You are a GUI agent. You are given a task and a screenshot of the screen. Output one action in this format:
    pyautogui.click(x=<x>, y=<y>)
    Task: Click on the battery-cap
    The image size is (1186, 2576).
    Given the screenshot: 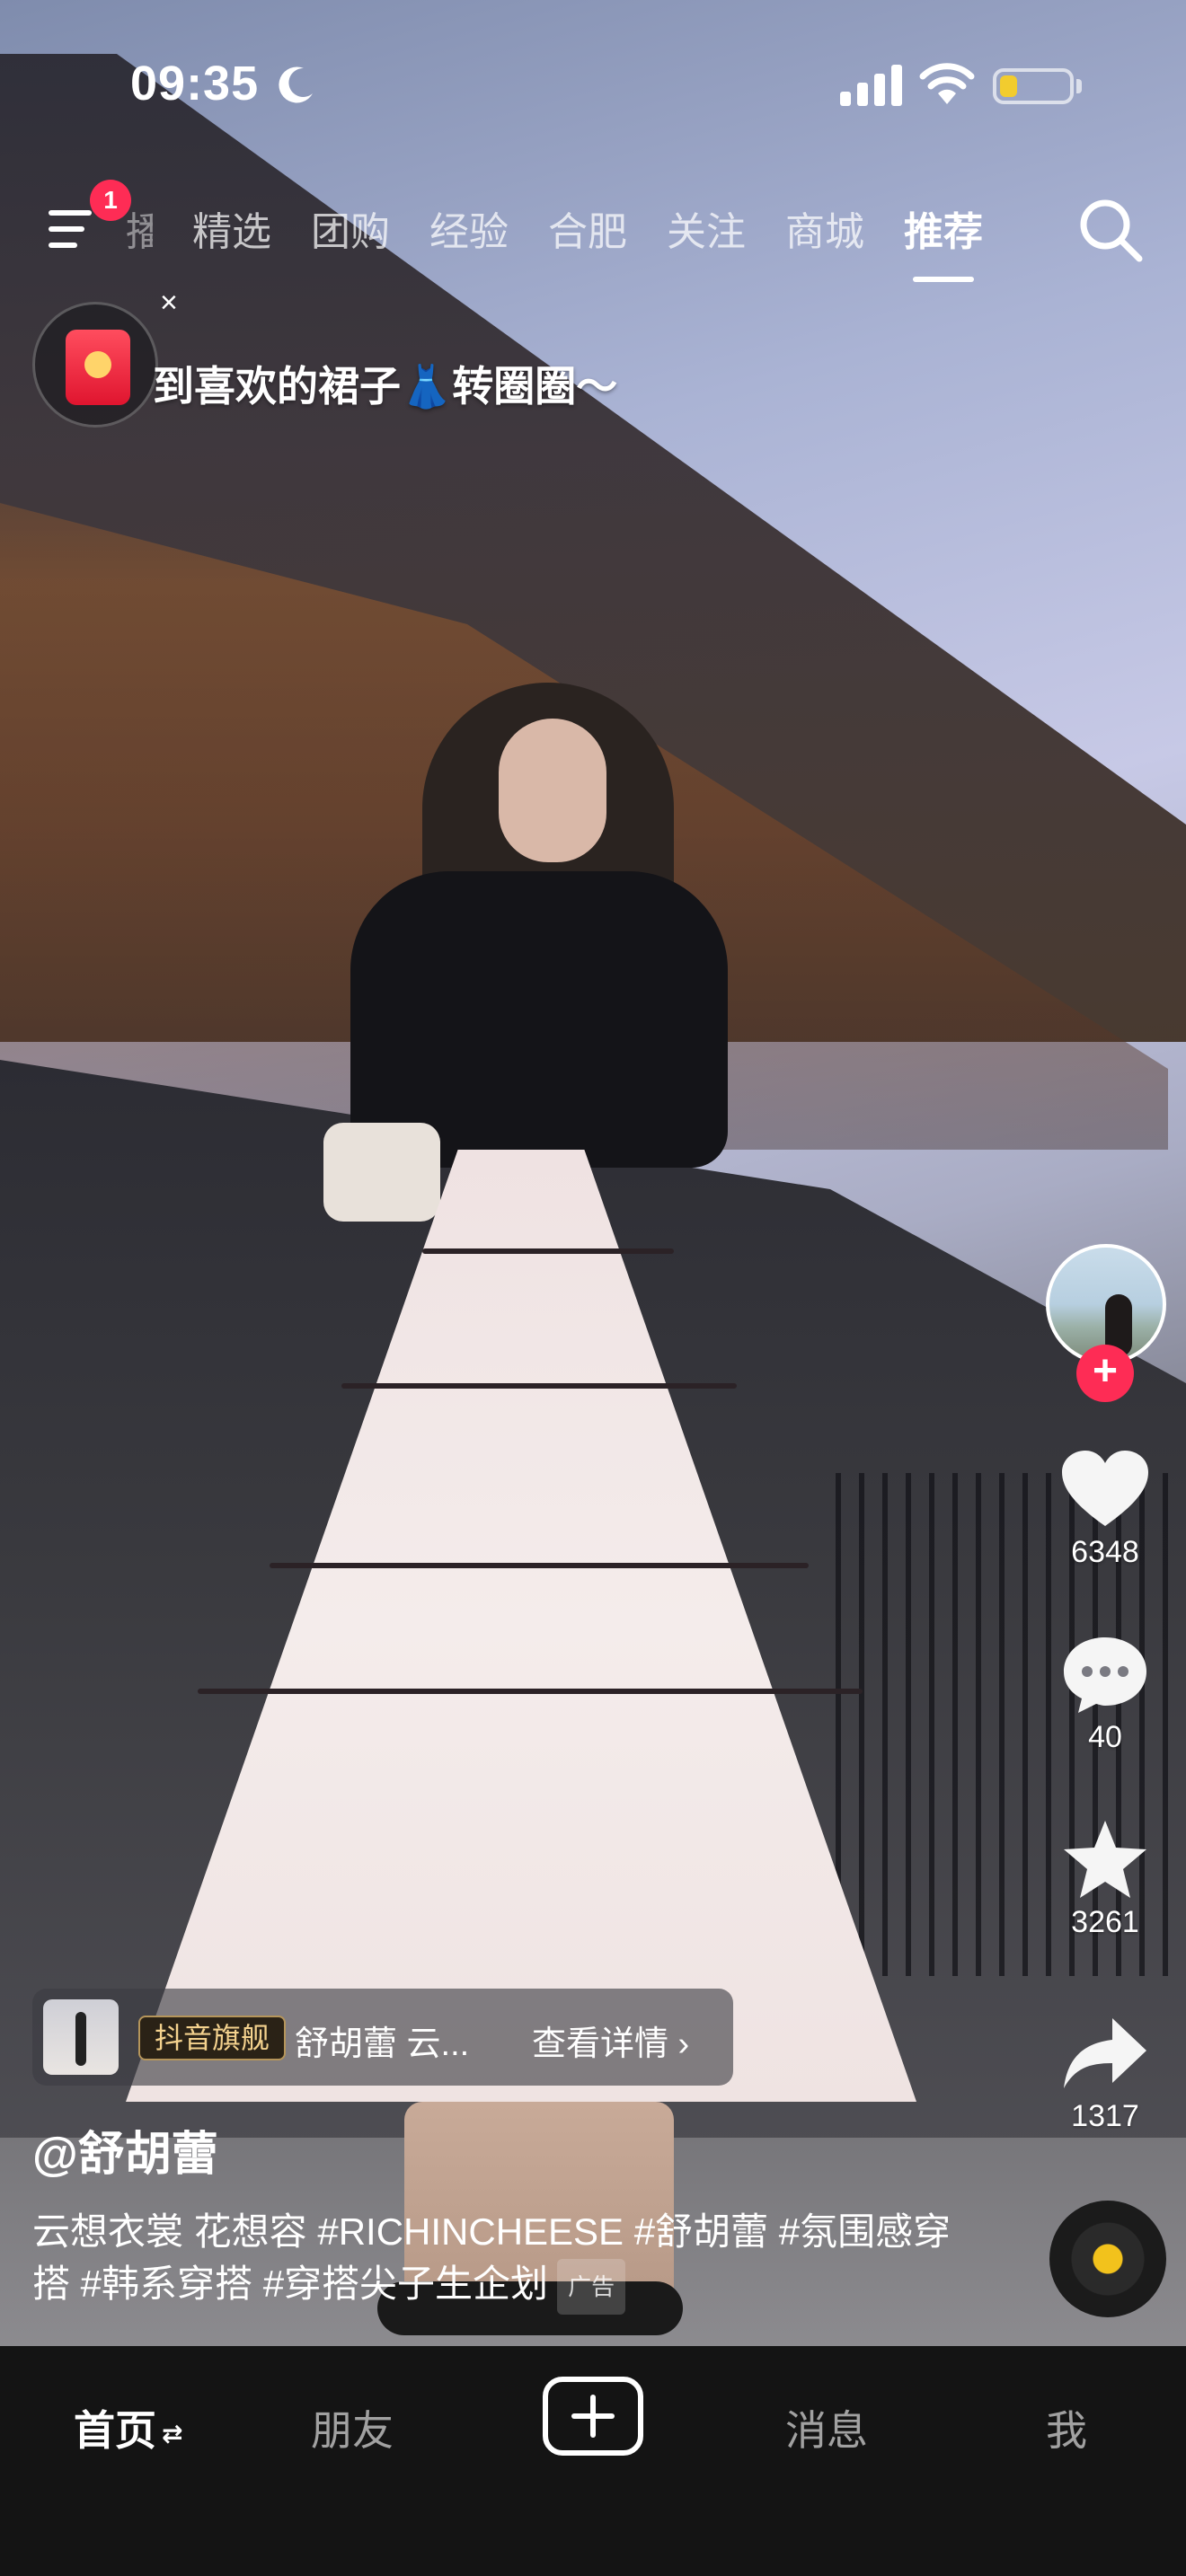 What is the action you would take?
    pyautogui.click(x=1079, y=86)
    